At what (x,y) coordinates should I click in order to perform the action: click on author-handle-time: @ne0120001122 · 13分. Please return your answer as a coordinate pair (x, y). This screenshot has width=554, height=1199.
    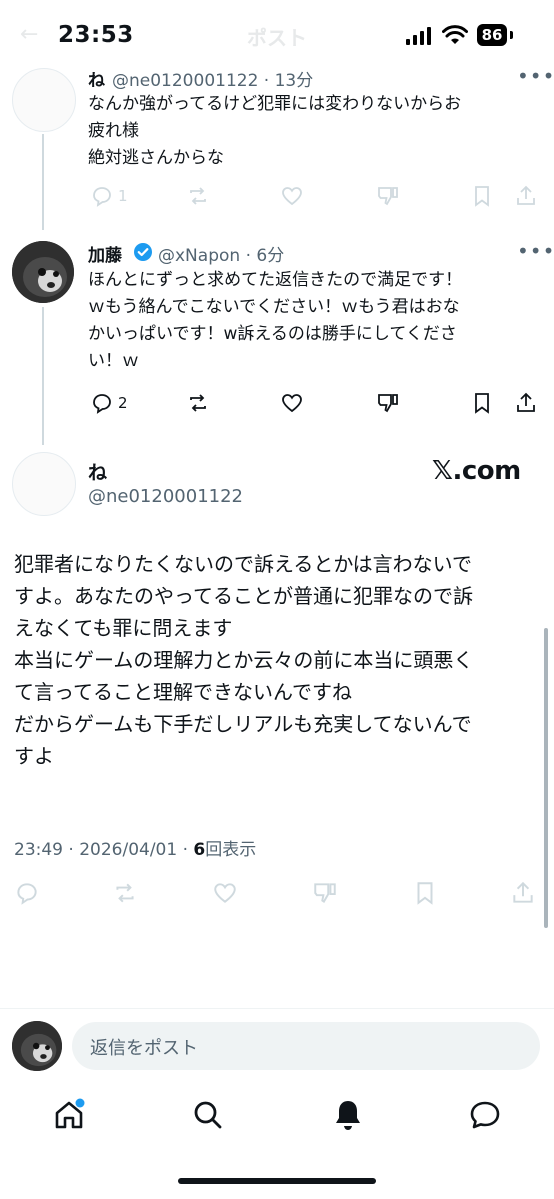
    Looking at the image, I should click on (212, 78).